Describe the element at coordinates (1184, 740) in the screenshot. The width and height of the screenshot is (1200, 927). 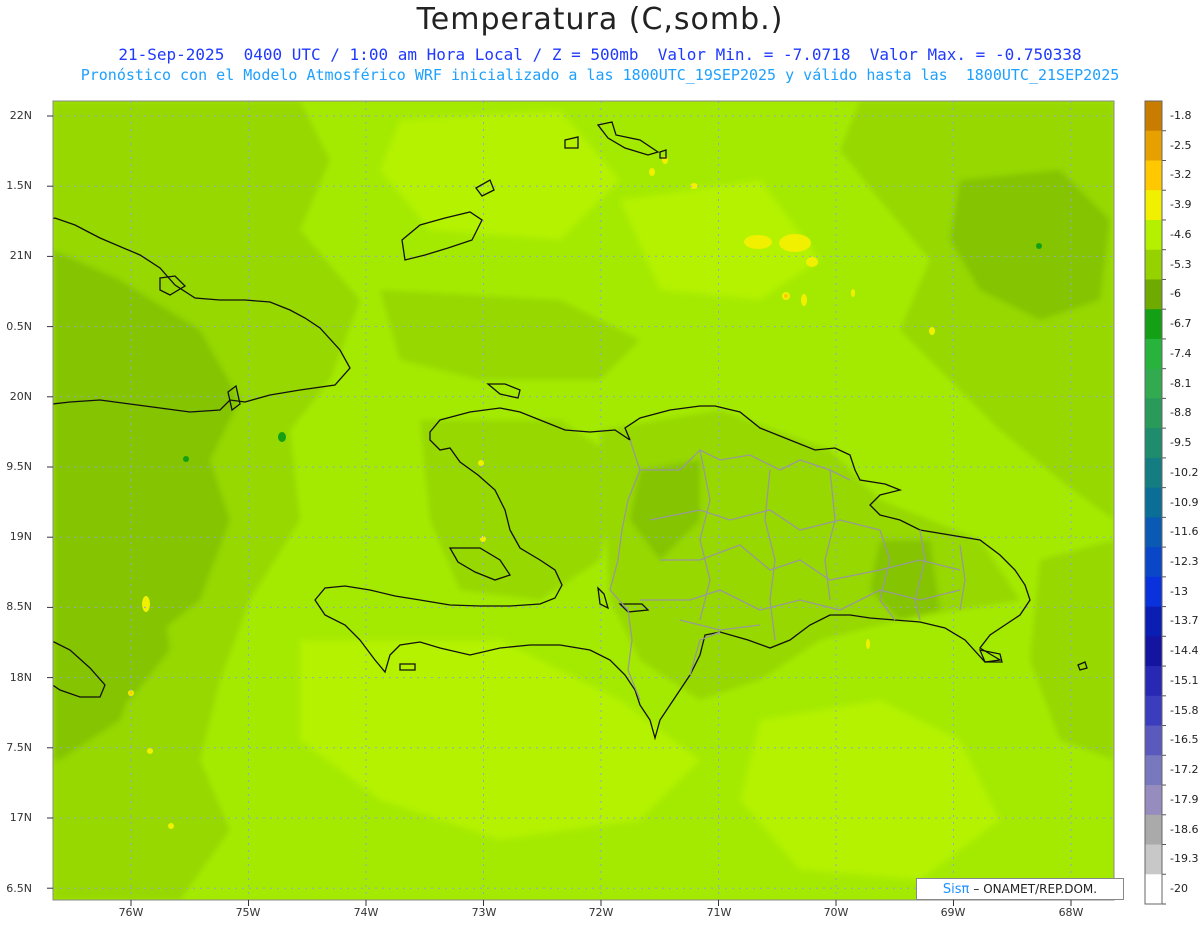
I see `colorbar-label: -16.5` at that location.